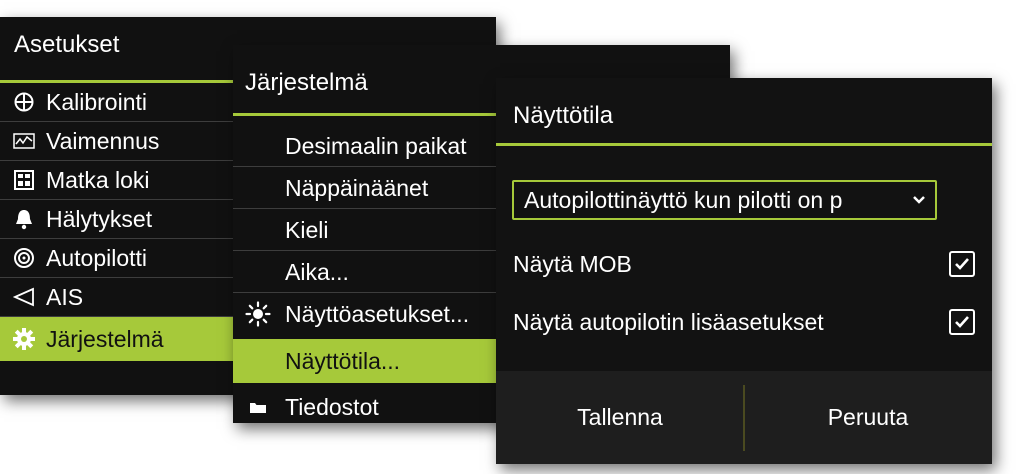 This screenshot has width=1016, height=474. I want to click on menu-item-trip-log: Matka loki, so click(120, 180).